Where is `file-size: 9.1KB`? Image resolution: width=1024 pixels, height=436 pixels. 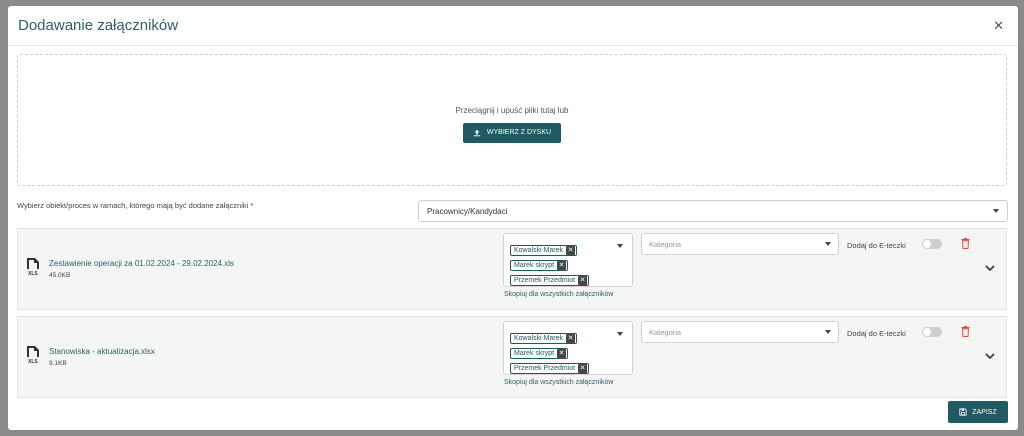
file-size: 9.1KB is located at coordinates (58, 363).